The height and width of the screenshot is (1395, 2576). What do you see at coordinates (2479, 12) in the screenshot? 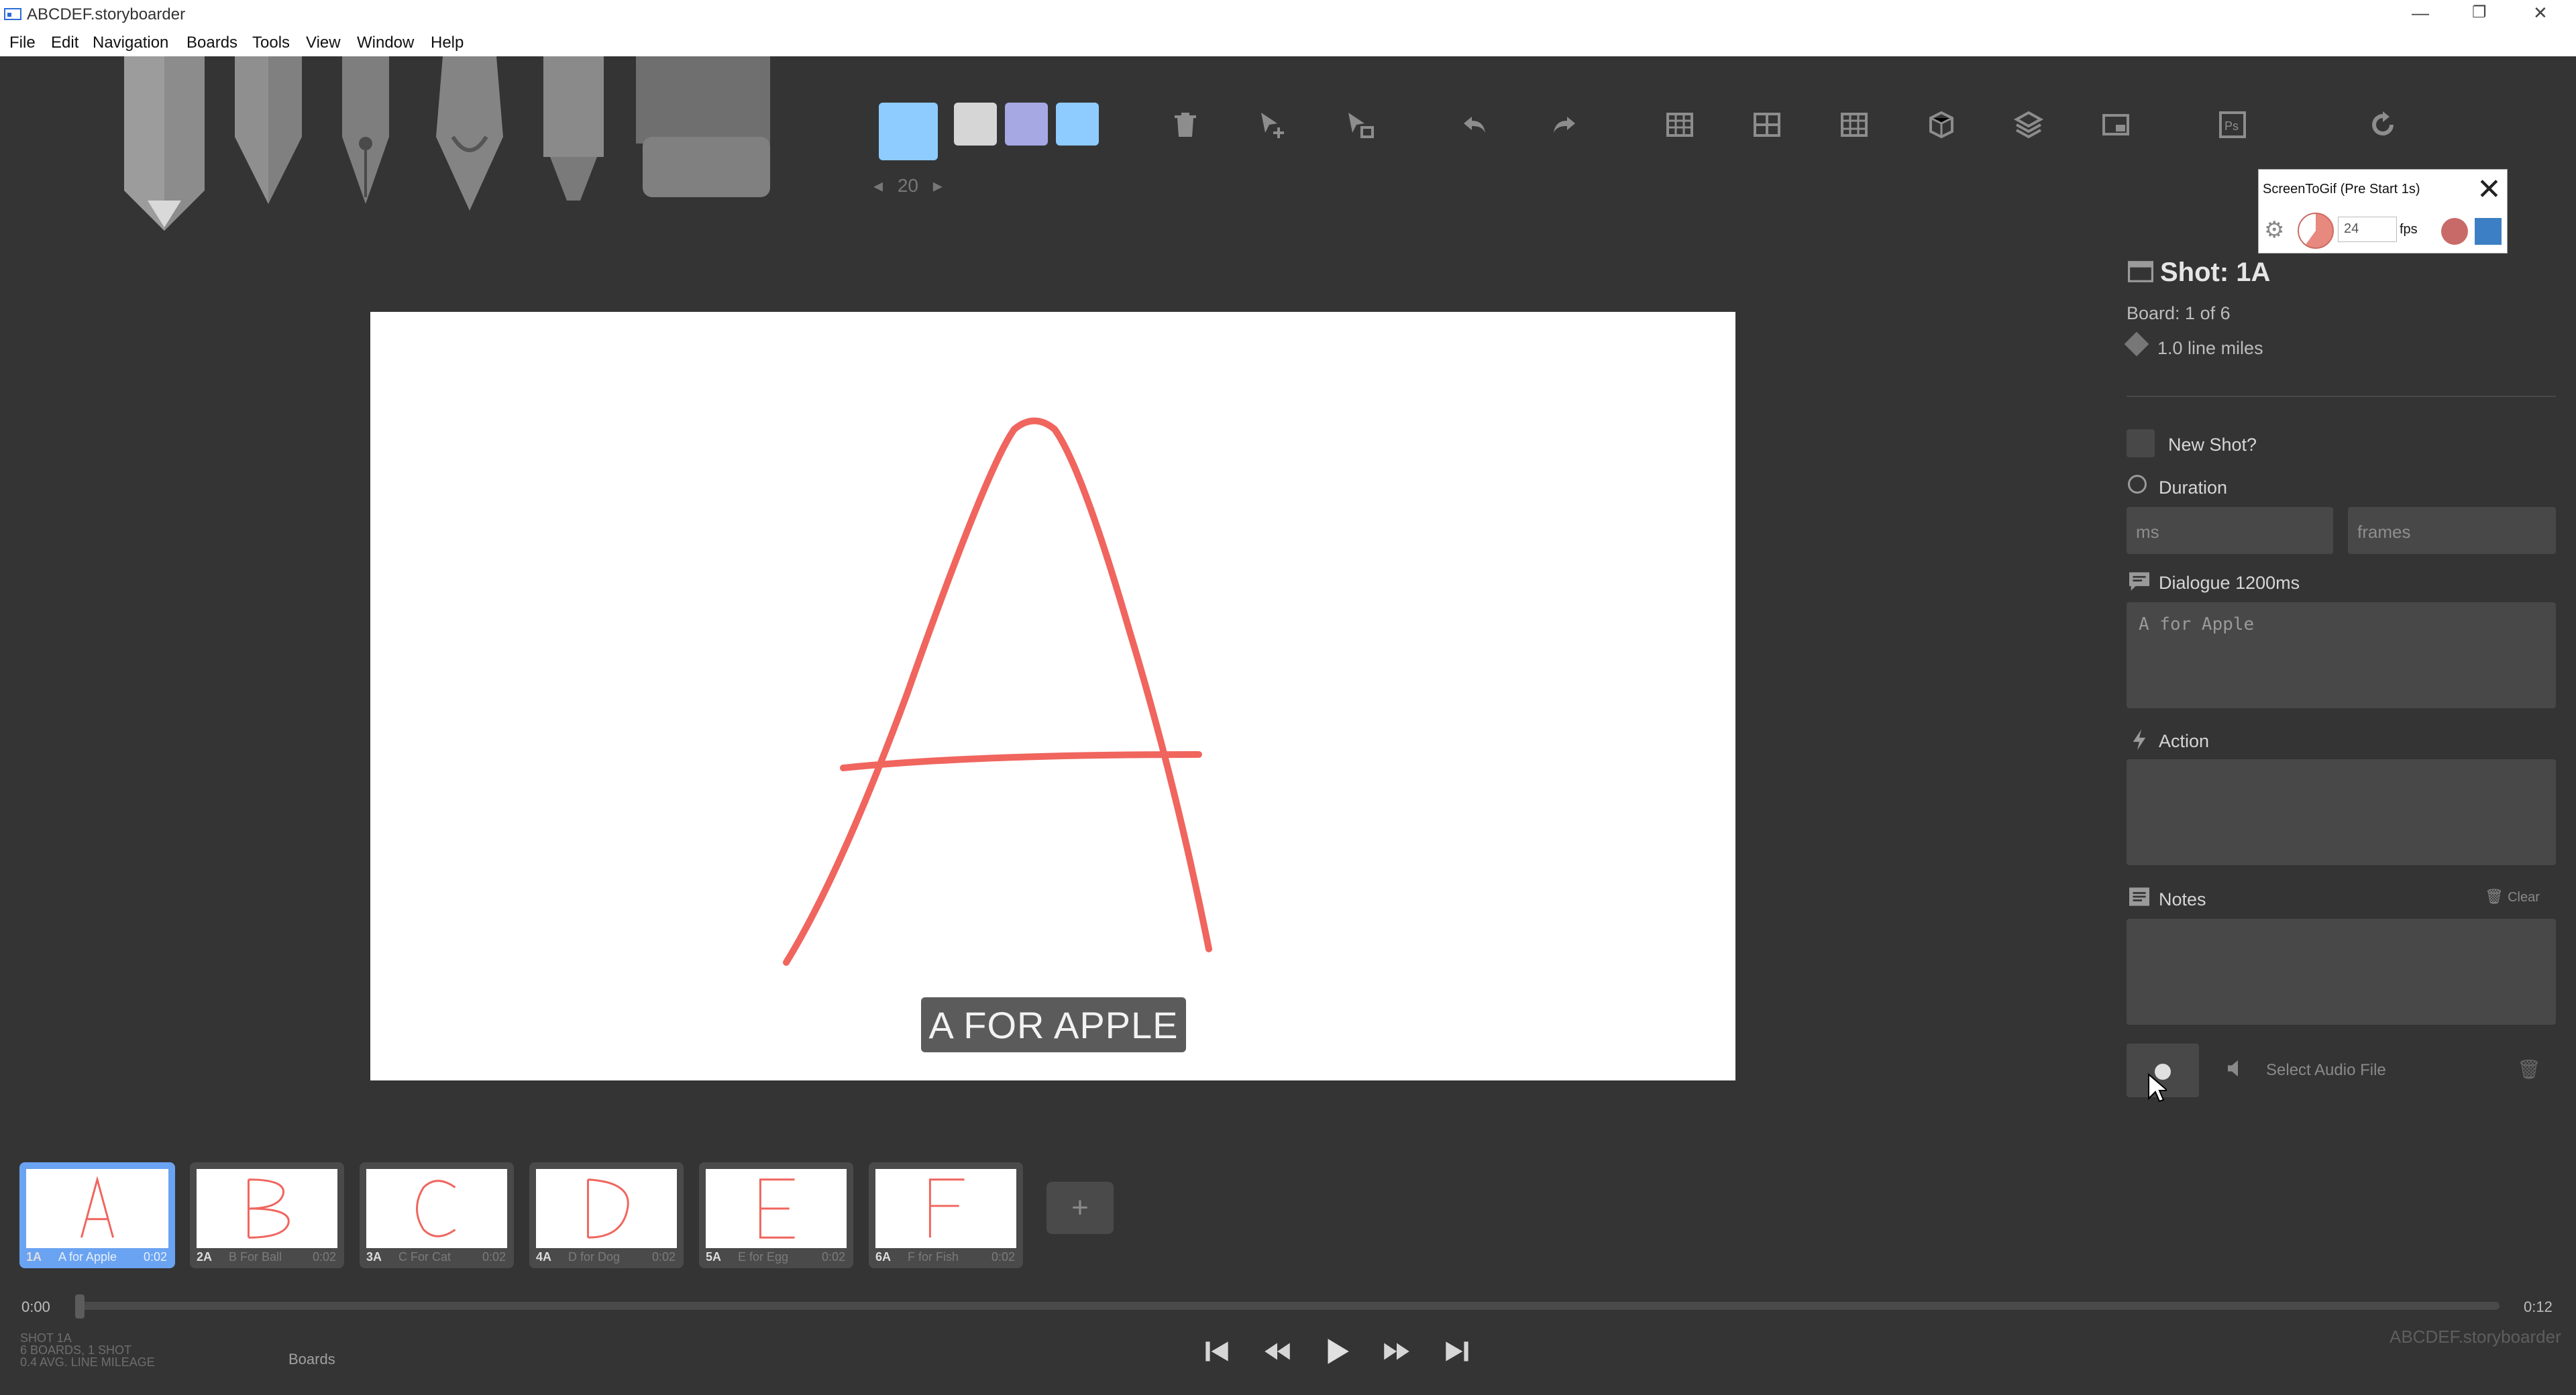
I see `restore-icon: ❐` at bounding box center [2479, 12].